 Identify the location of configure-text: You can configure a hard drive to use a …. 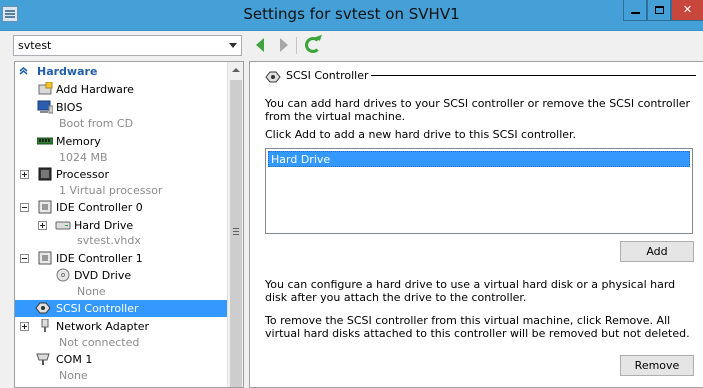
(470, 291).